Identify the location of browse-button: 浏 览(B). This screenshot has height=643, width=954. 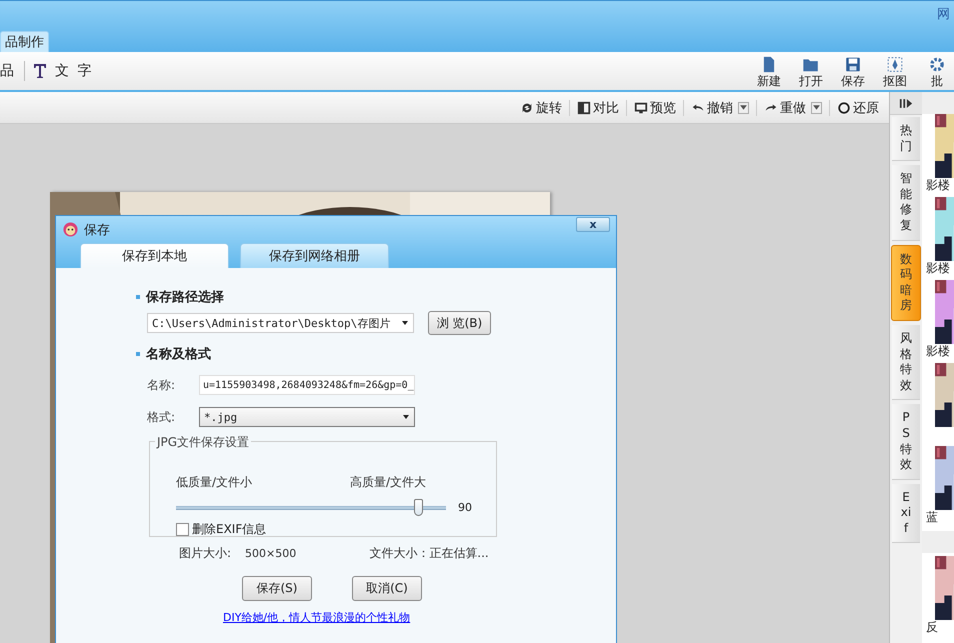
(459, 323).